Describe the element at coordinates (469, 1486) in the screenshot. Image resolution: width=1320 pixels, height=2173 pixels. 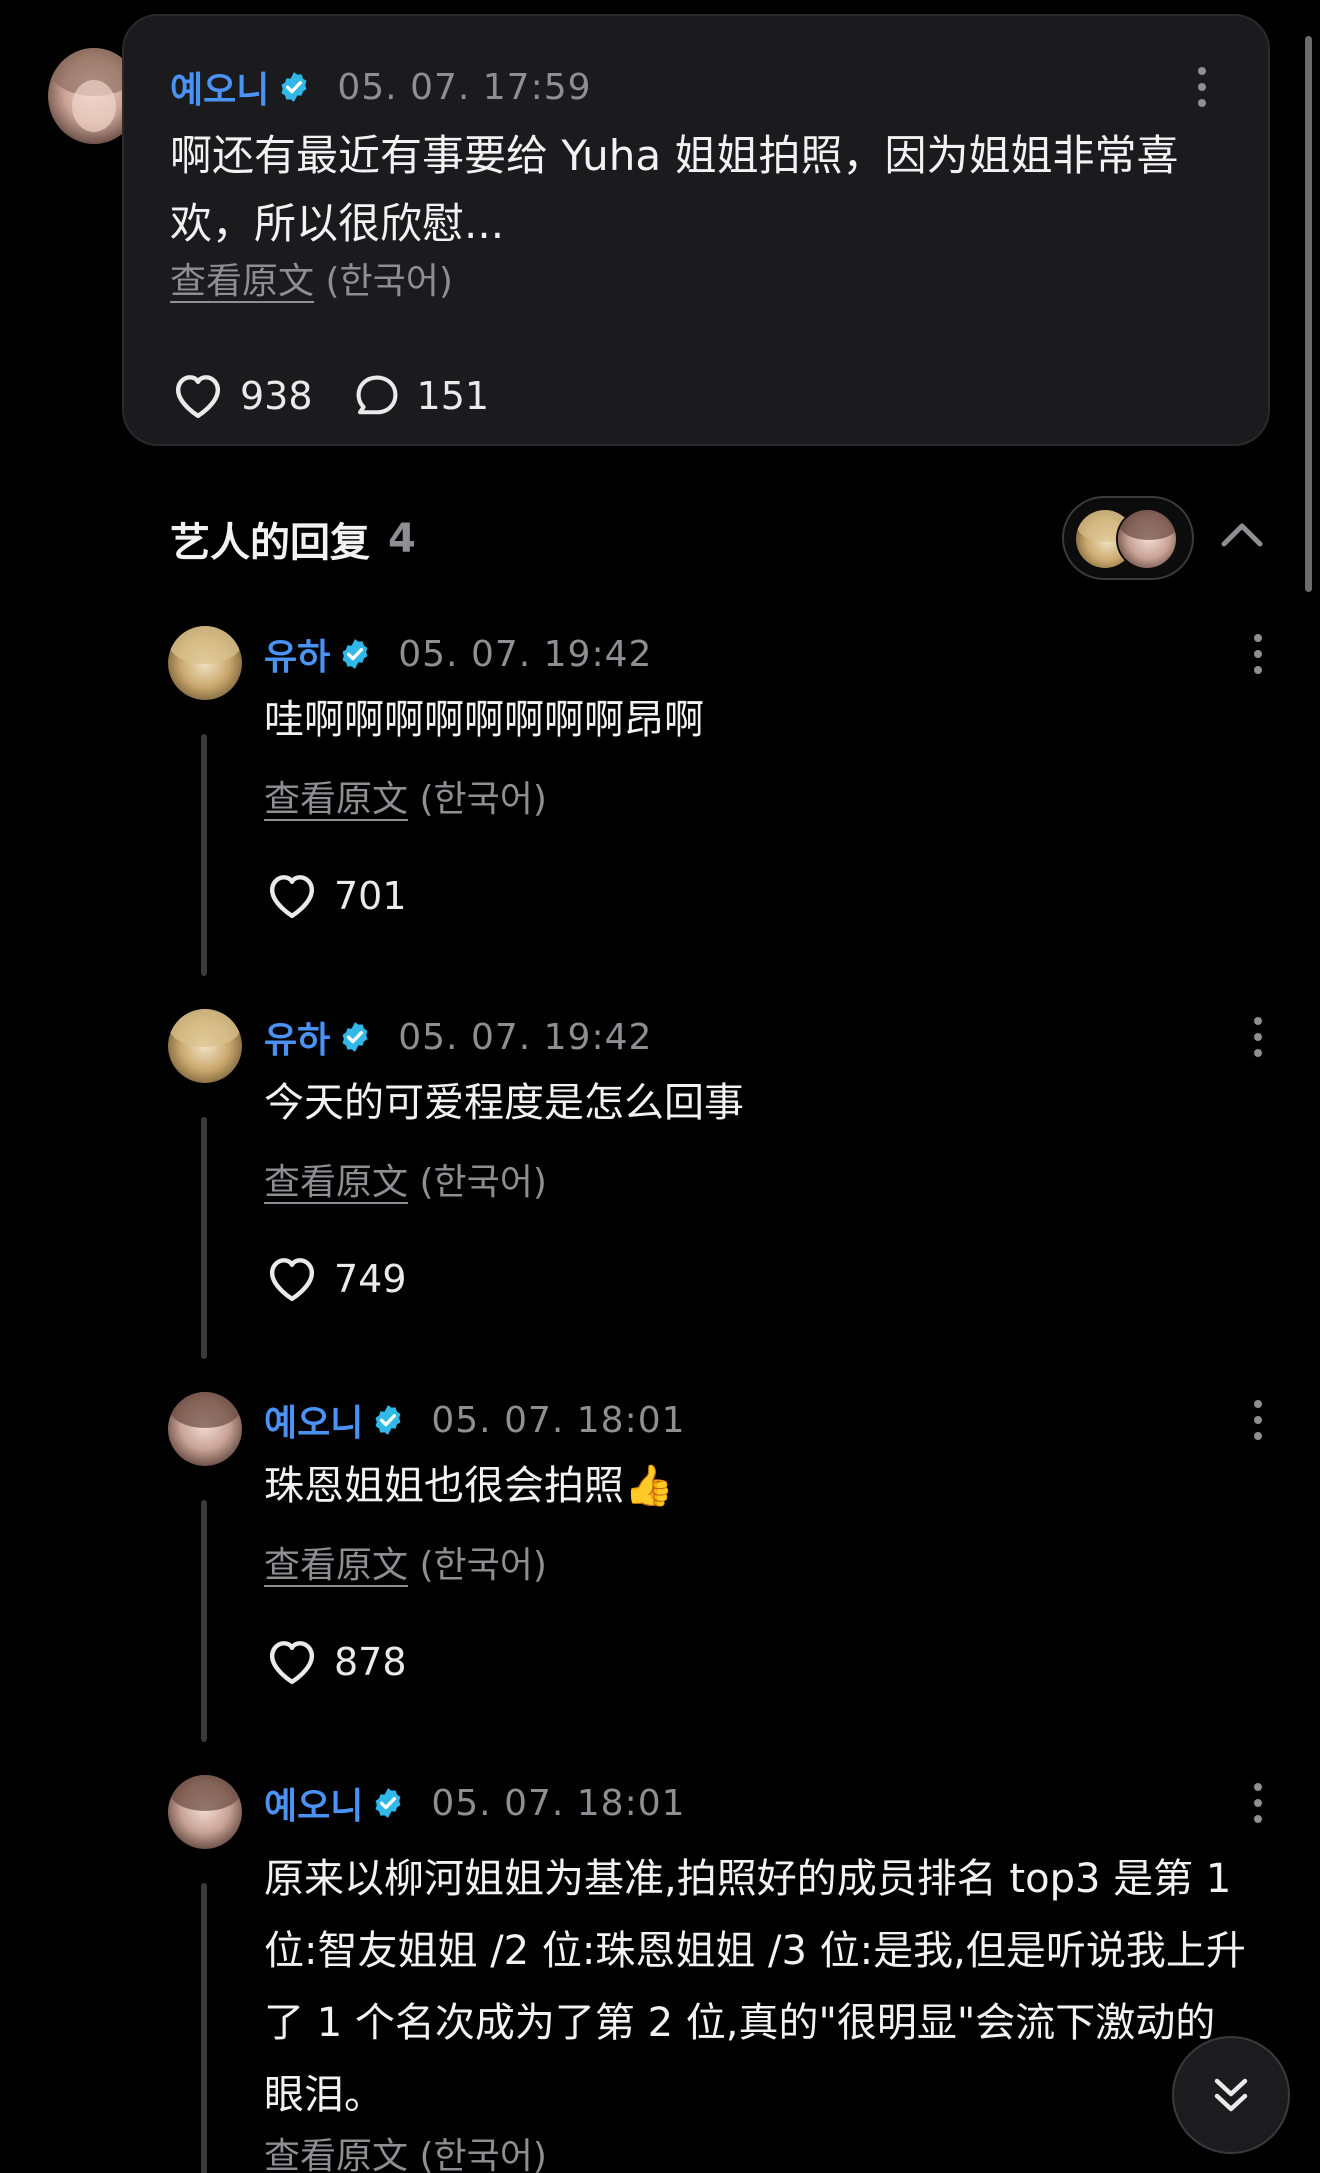
I see `reply-text: 珠恩姐姐也很会拍照👍` at that location.